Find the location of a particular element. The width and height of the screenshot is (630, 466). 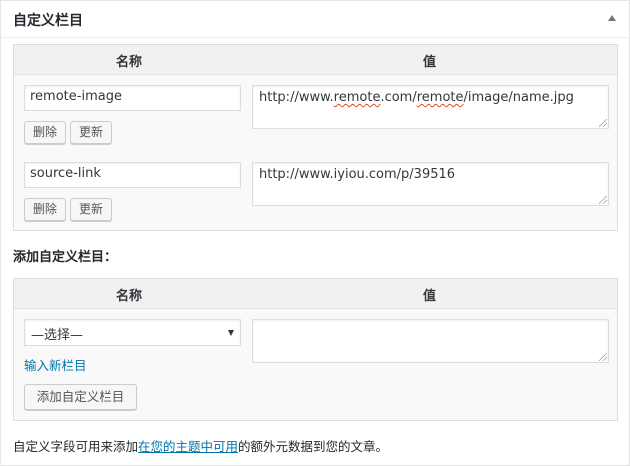

new-field-value-textarea is located at coordinates (430, 341).